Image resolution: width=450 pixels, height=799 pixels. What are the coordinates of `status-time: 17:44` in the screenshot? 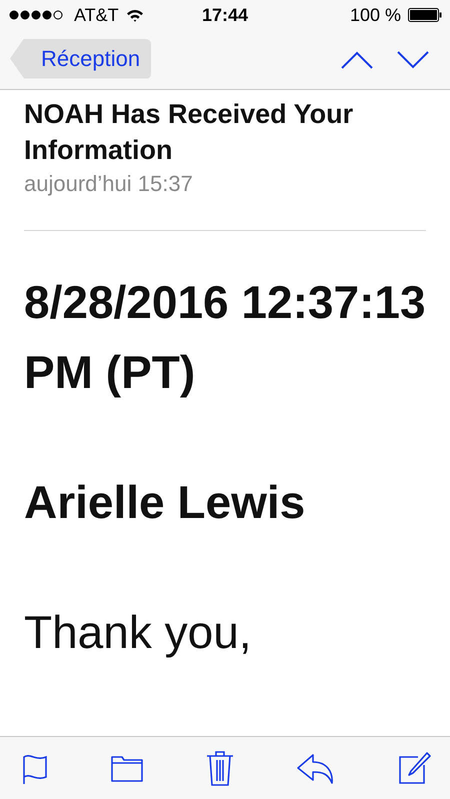 It's located at (225, 15).